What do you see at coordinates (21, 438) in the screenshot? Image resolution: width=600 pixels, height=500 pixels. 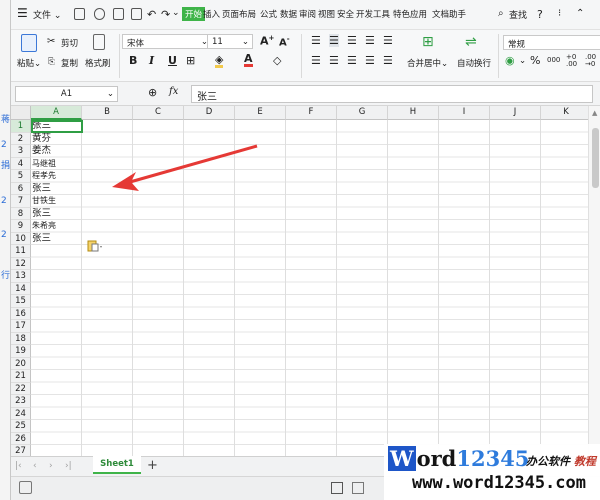 I see `row-header: 26` at bounding box center [21, 438].